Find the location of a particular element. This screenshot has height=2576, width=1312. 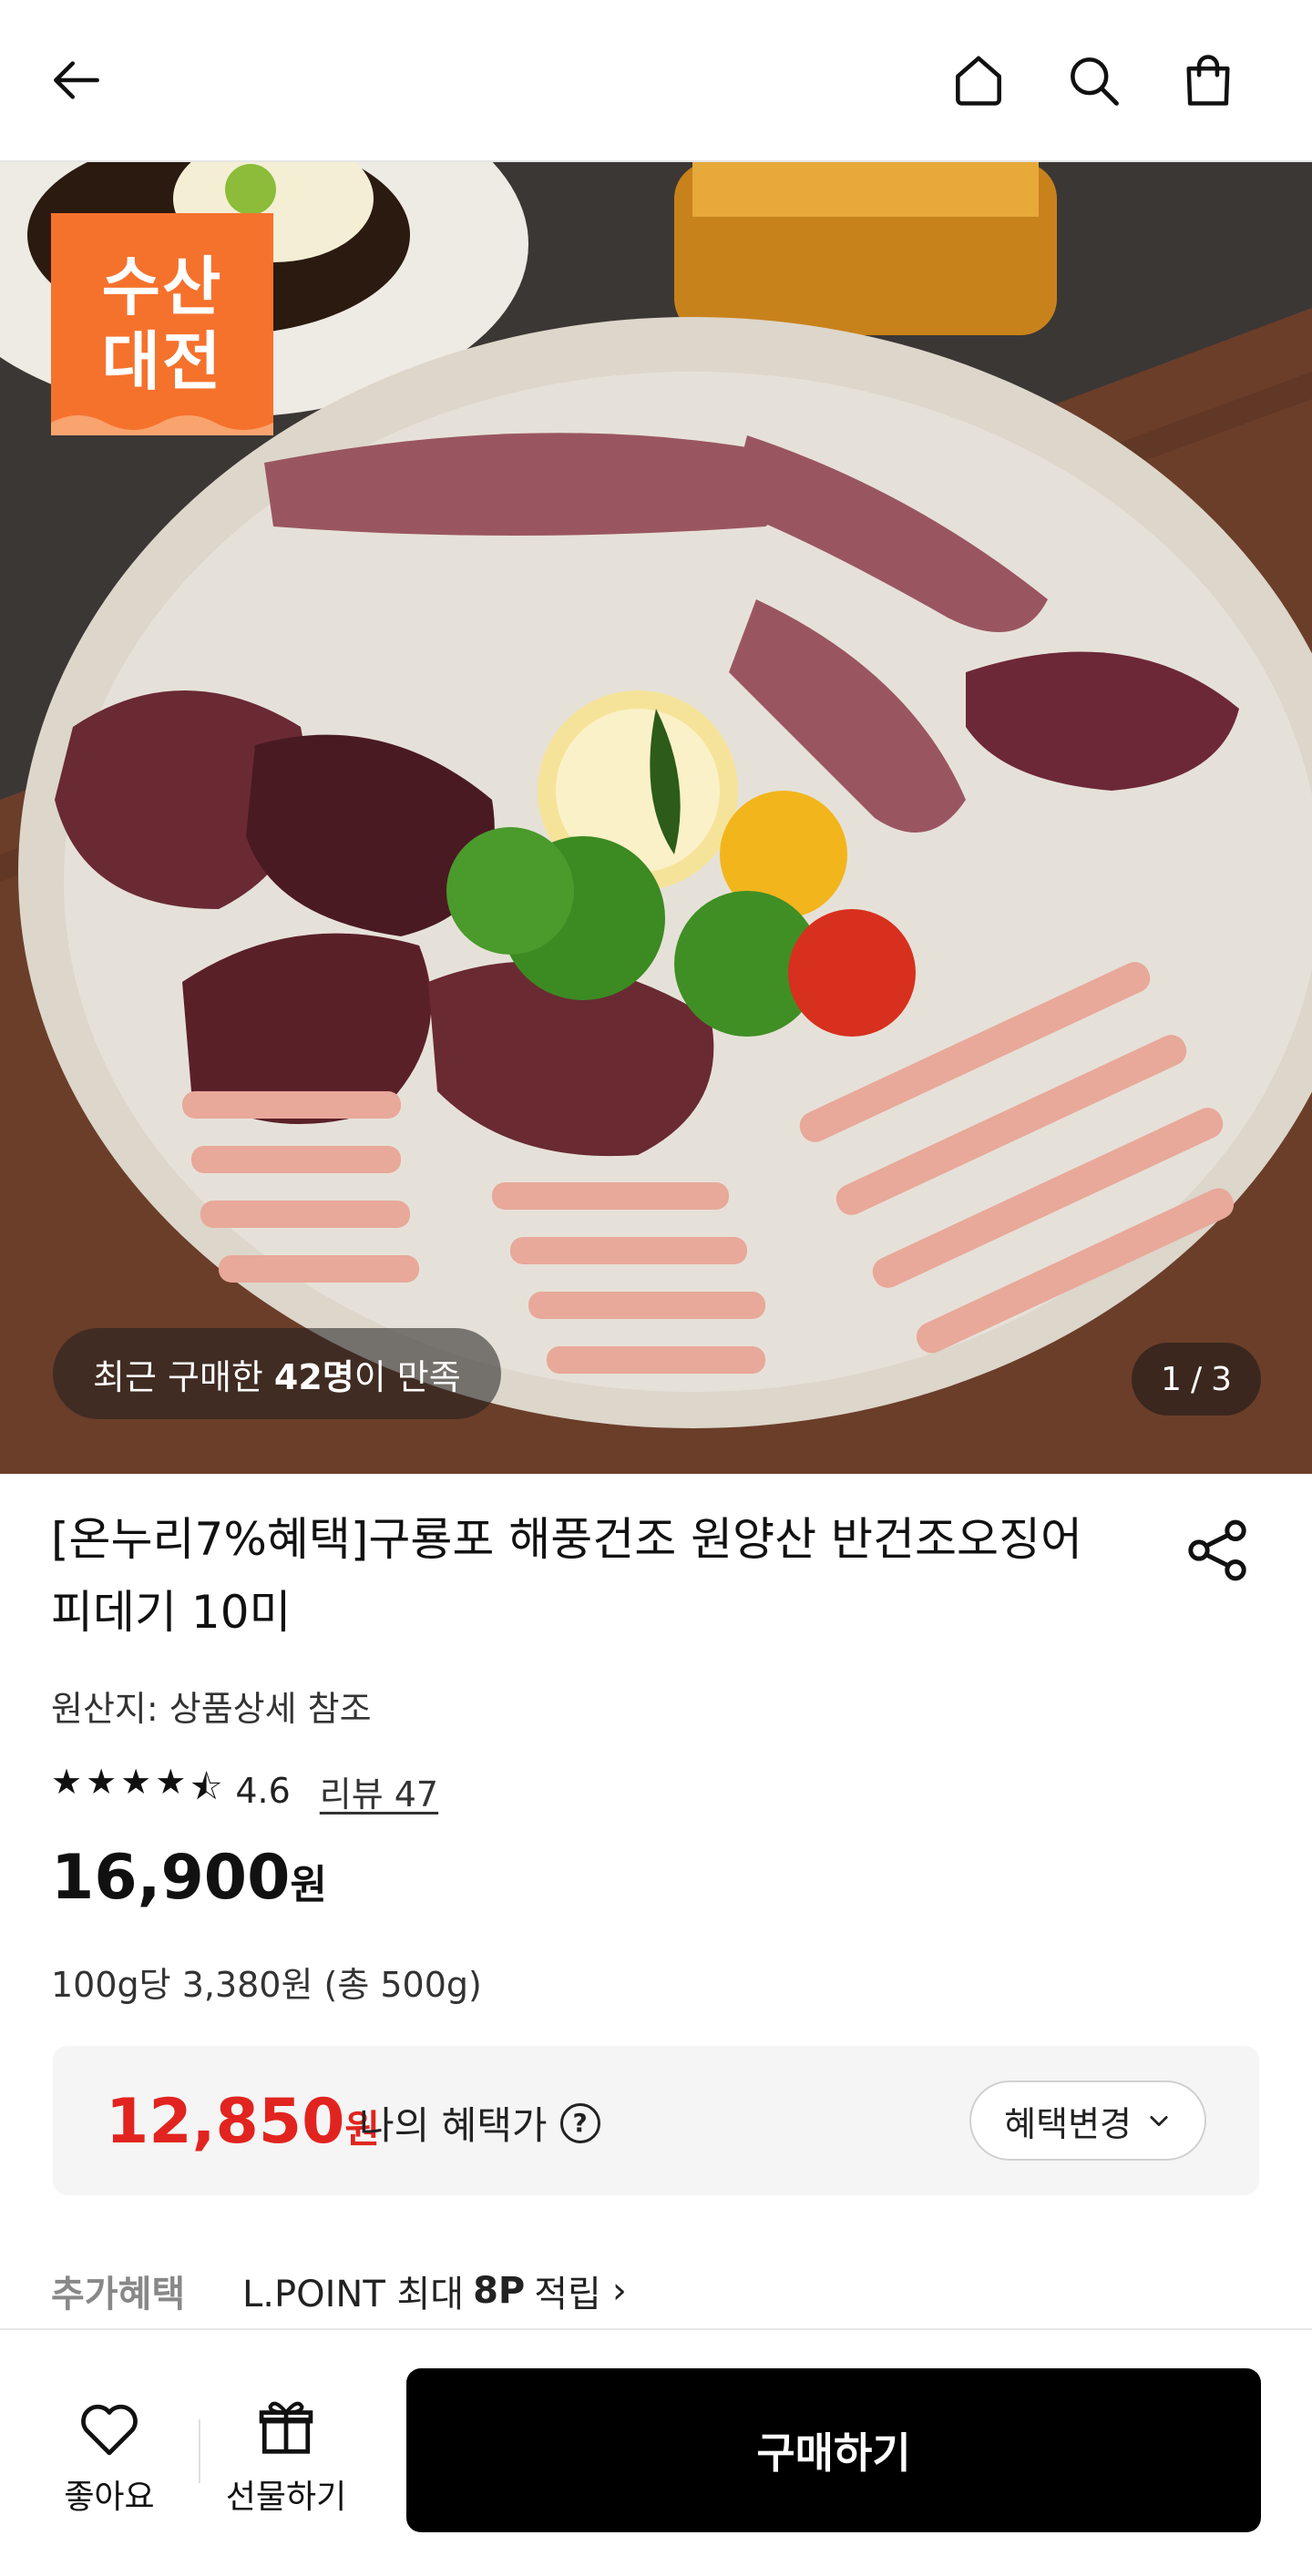

extra-benefit-row: 추가혜택 L.POINT 최대 8P 적립 › is located at coordinates (339, 2290).